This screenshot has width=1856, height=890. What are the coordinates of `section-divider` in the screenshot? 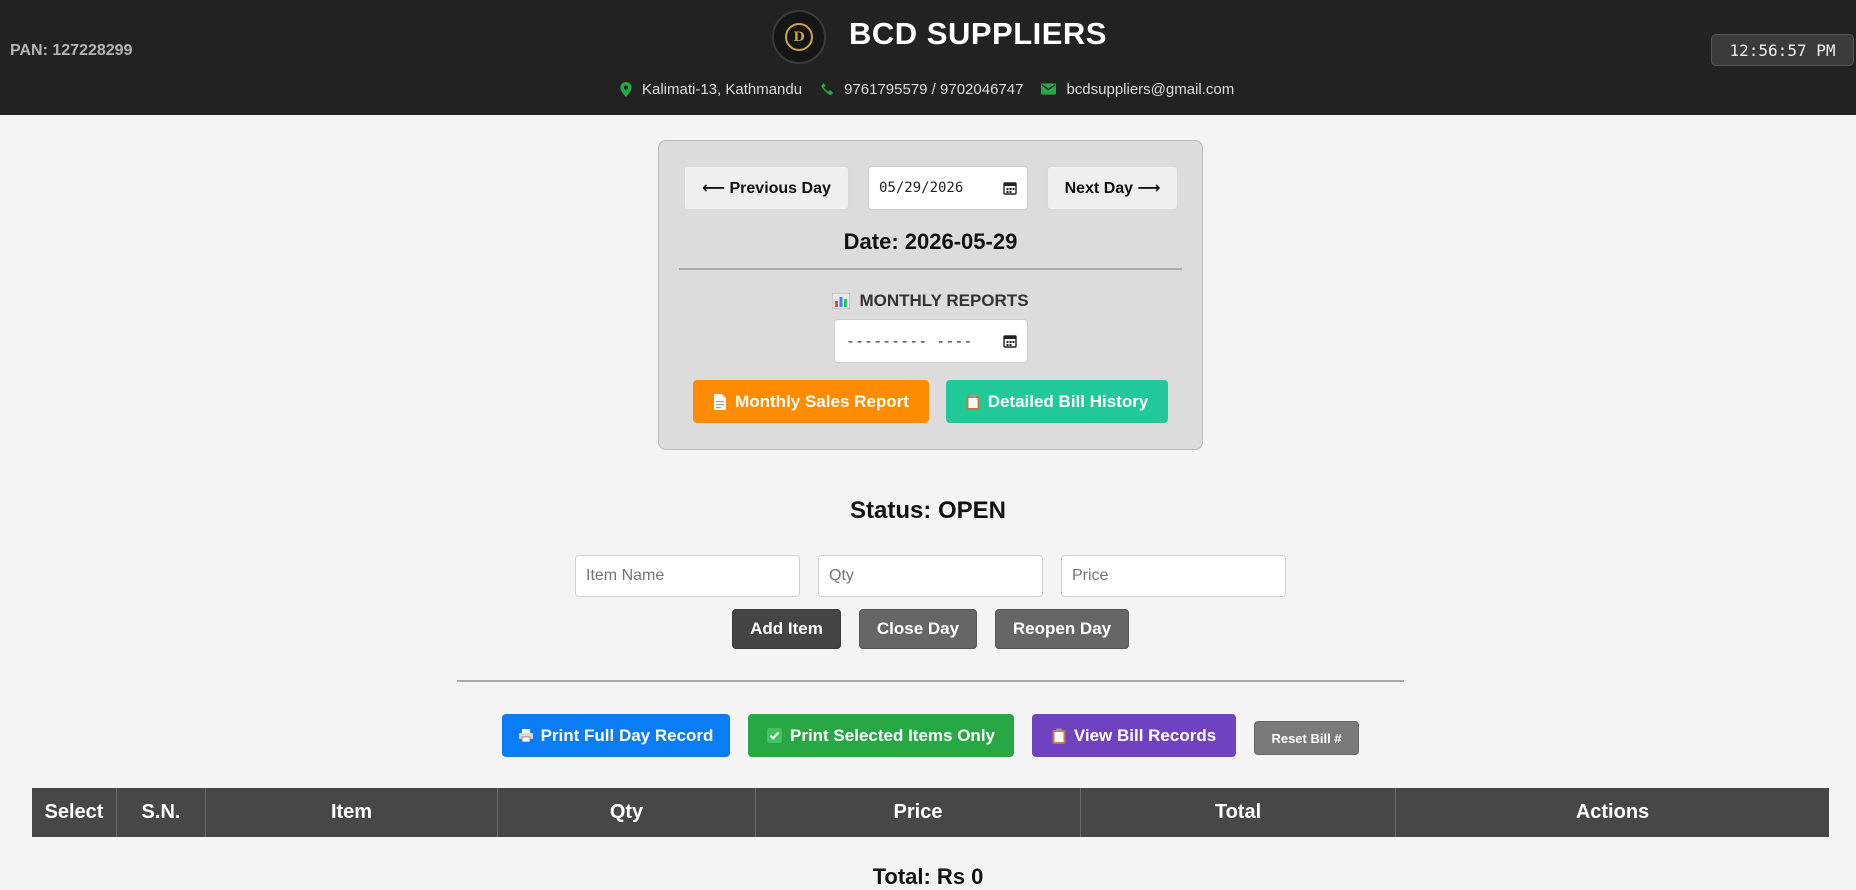 It's located at (930, 681).